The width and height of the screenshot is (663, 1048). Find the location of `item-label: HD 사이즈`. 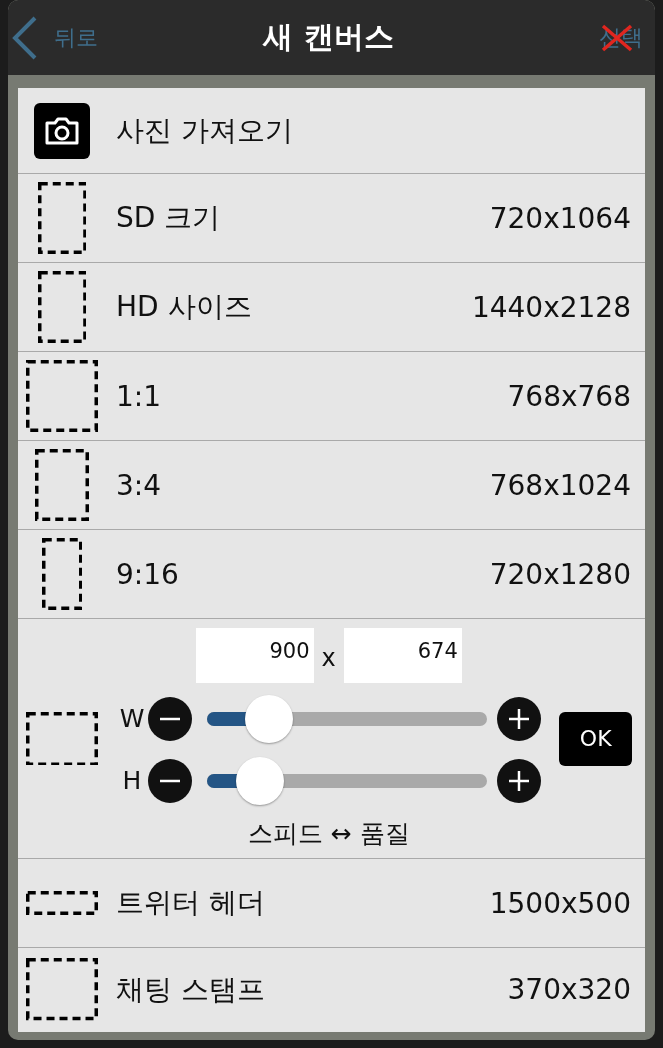

item-label: HD 사이즈 is located at coordinates (184, 307).